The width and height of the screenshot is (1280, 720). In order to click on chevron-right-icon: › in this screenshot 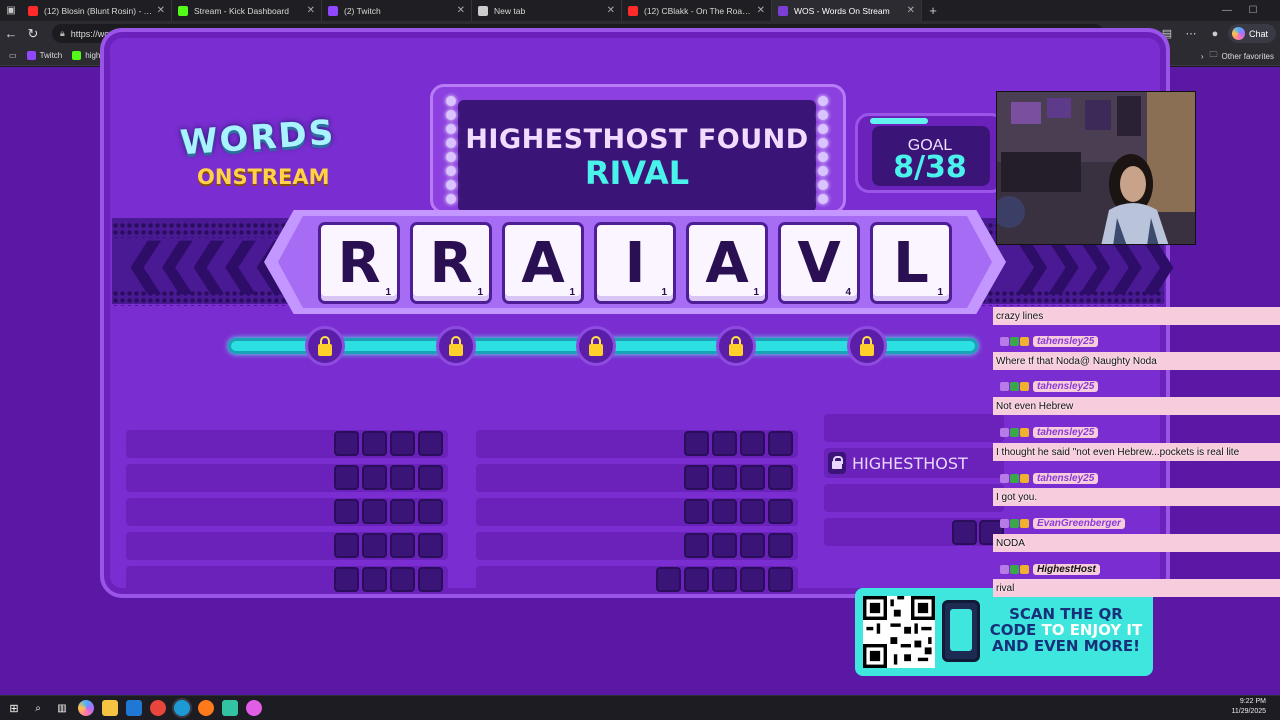, I will do `click(1202, 56)`.